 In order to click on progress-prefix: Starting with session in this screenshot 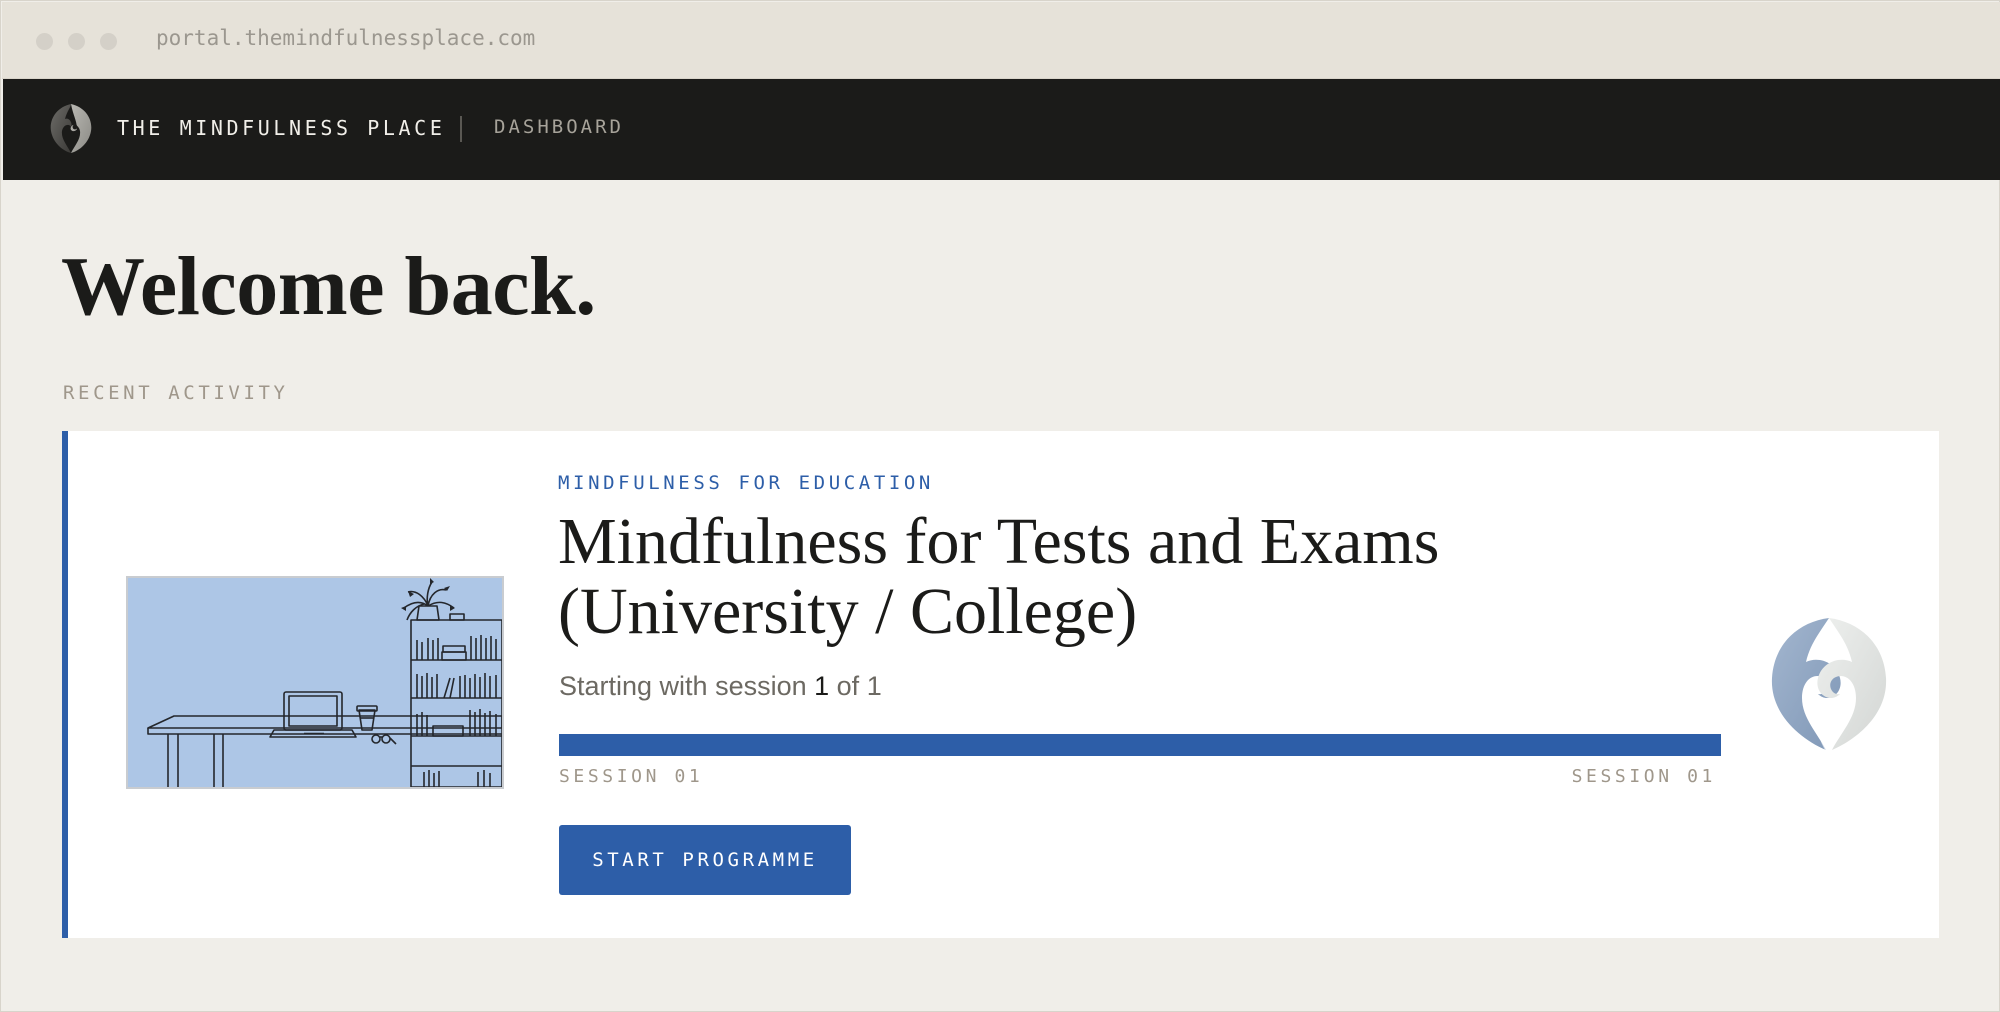, I will do `click(687, 686)`.